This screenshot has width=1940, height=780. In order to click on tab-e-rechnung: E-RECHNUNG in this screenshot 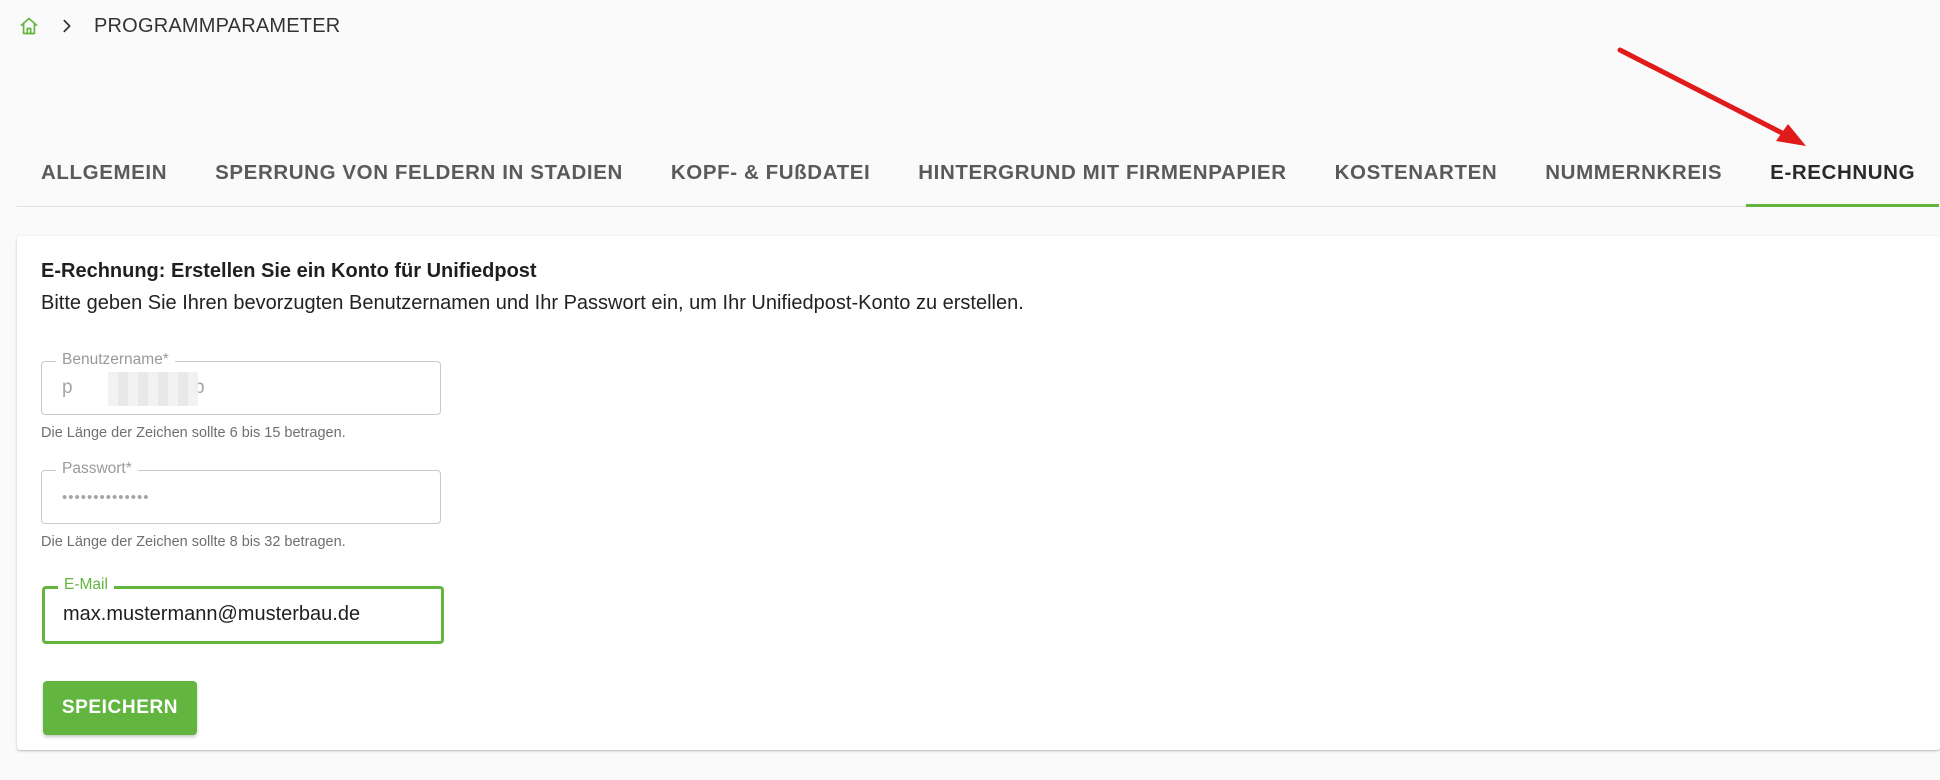, I will do `click(1843, 173)`.